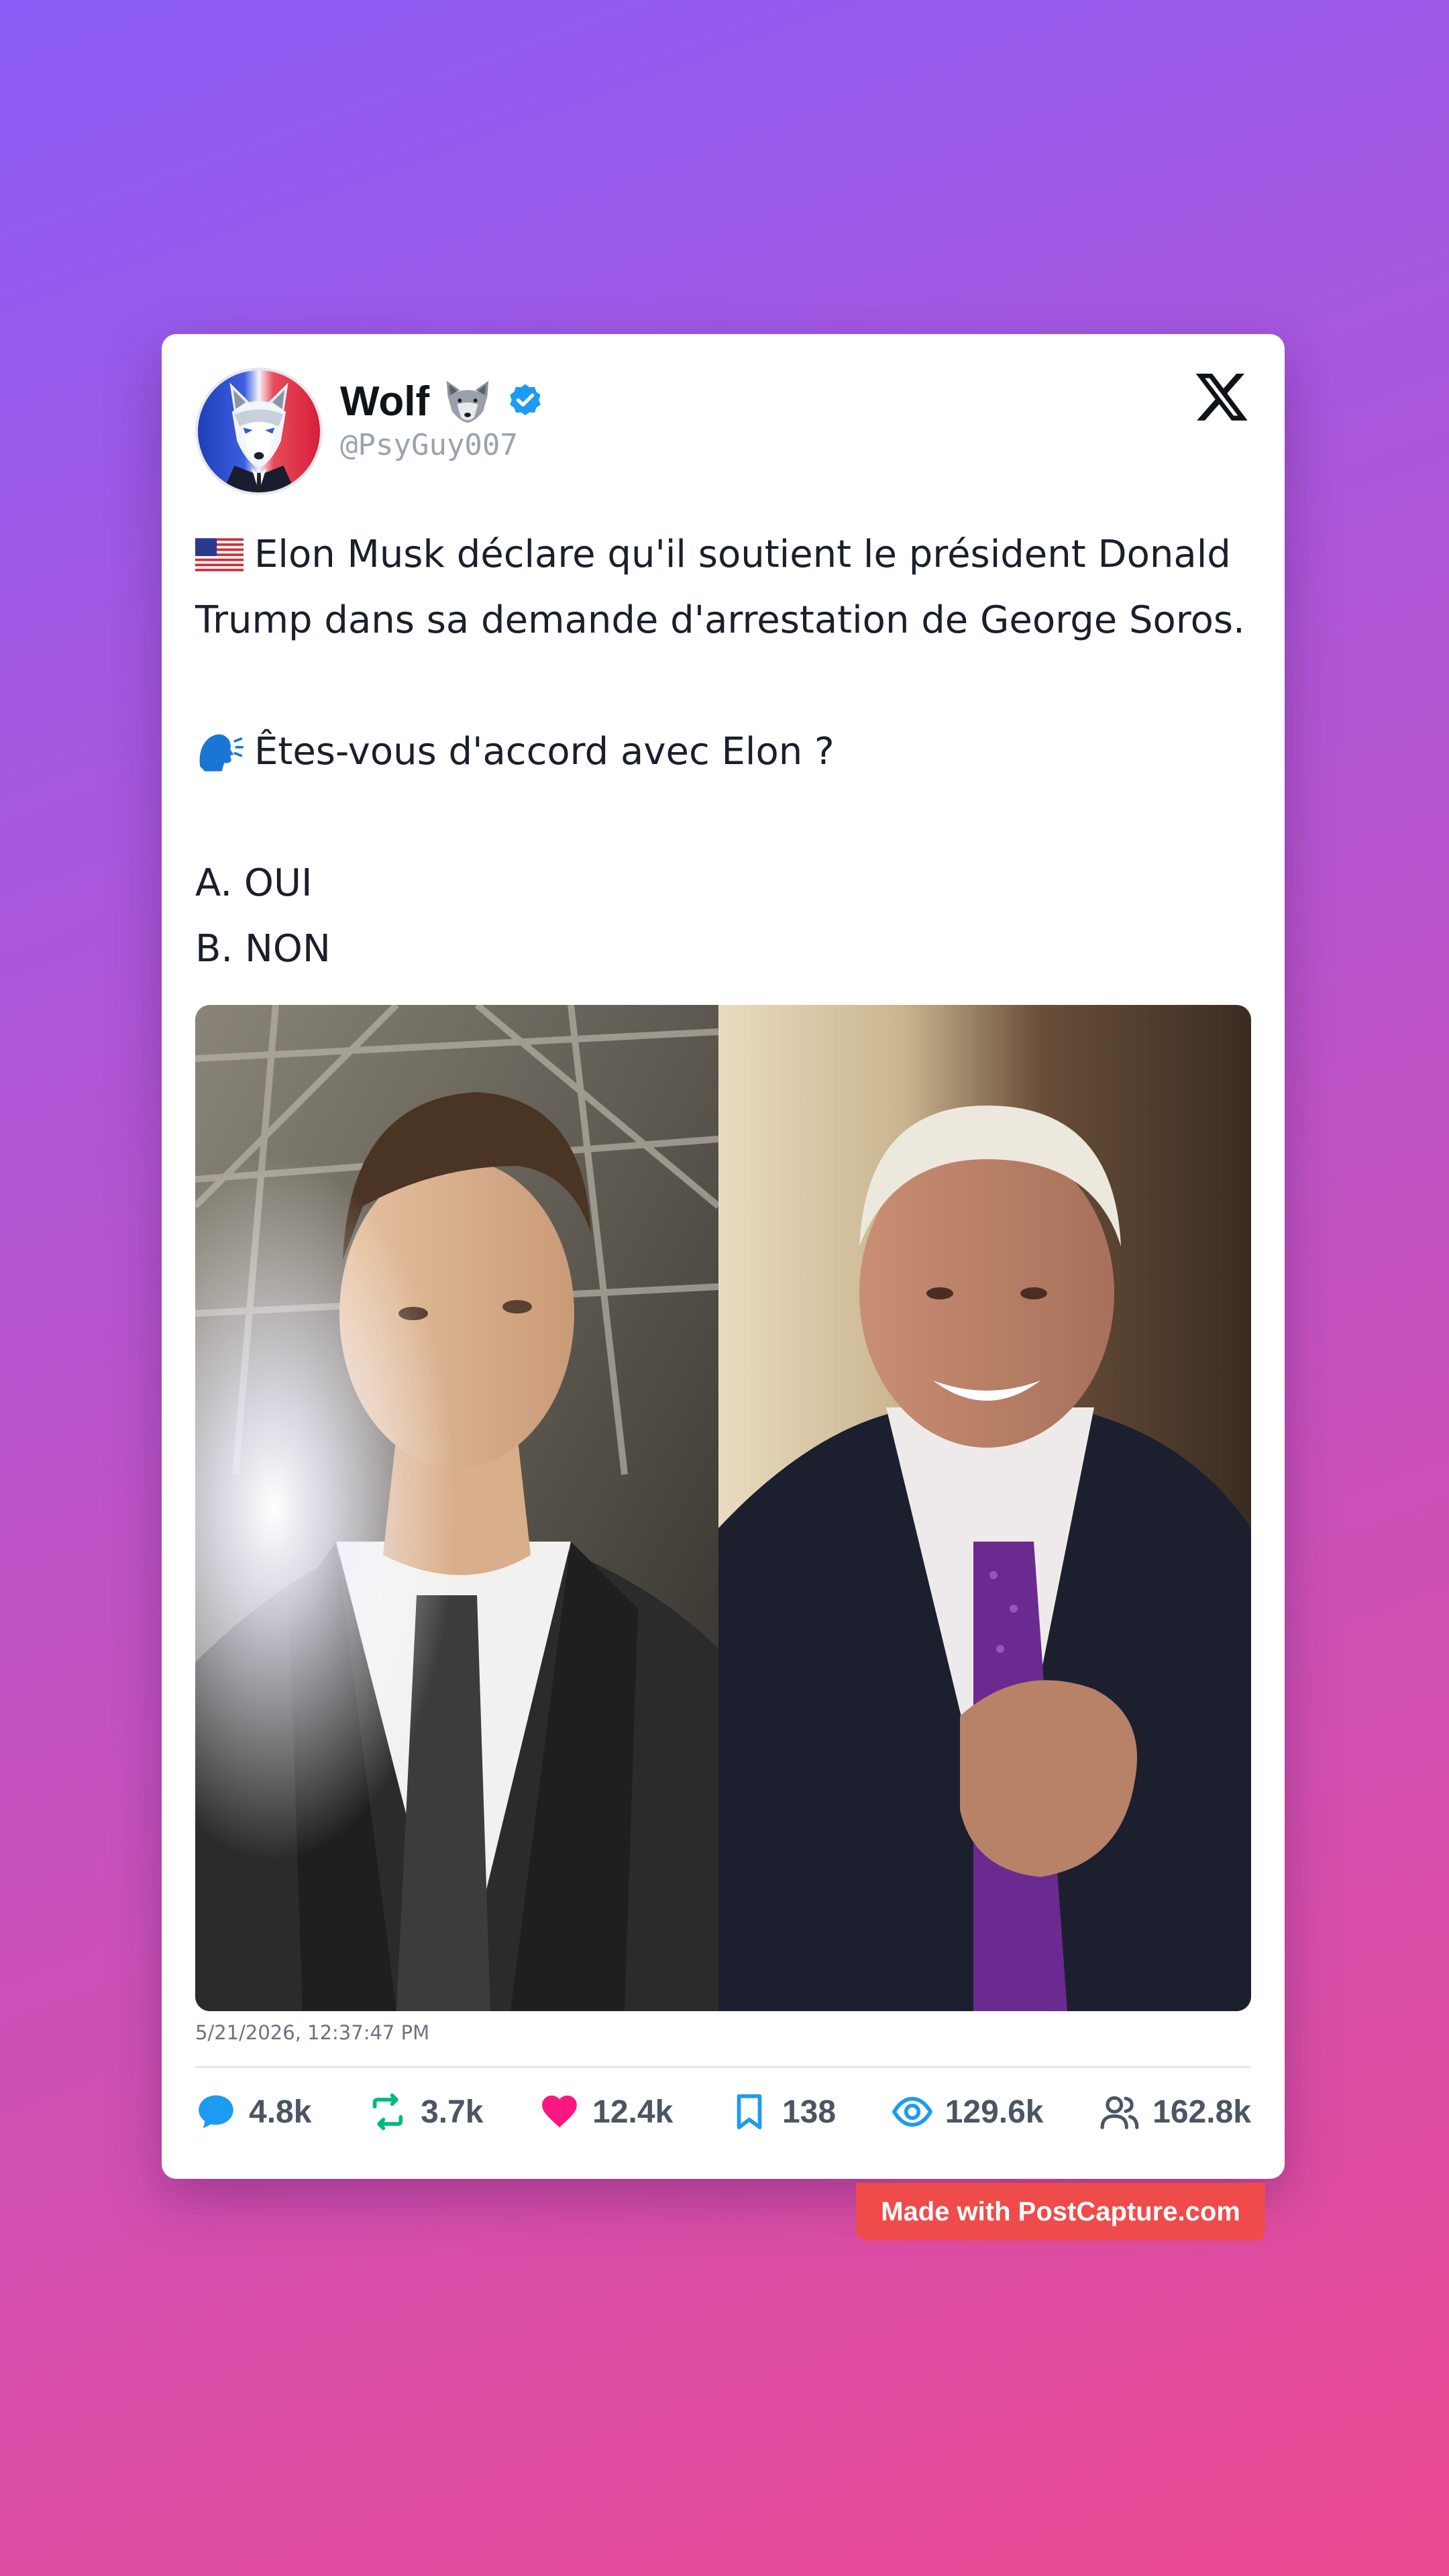  What do you see at coordinates (216, 2112) in the screenshot?
I see `reply-bubble-icon` at bounding box center [216, 2112].